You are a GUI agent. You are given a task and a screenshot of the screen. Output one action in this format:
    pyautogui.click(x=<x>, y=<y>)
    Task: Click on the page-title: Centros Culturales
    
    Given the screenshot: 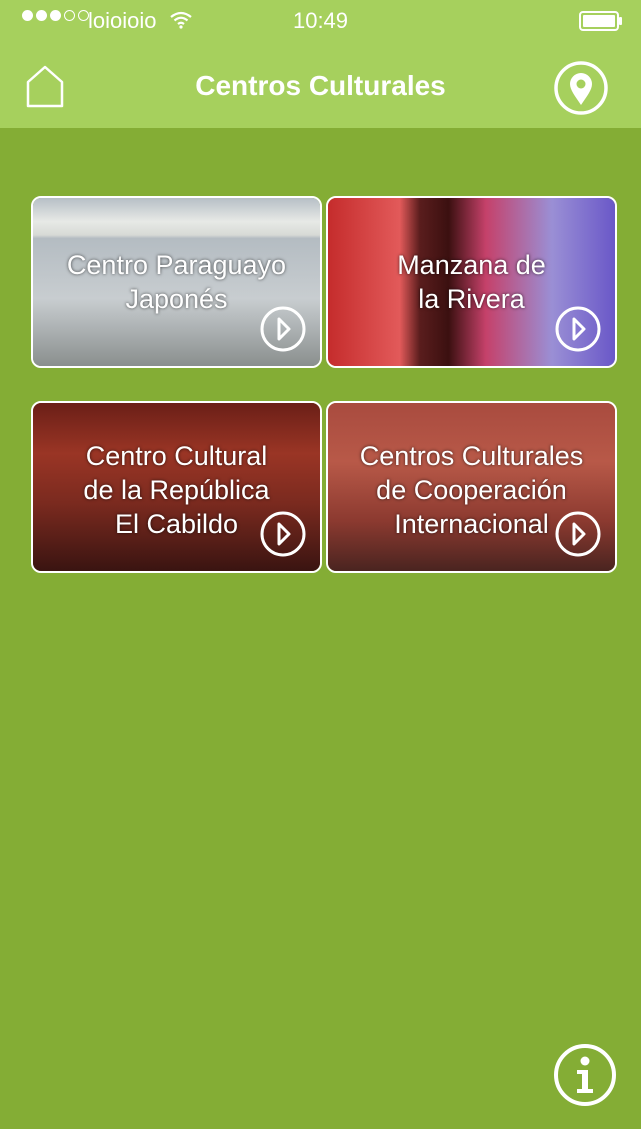 What is the action you would take?
    pyautogui.click(x=320, y=85)
    